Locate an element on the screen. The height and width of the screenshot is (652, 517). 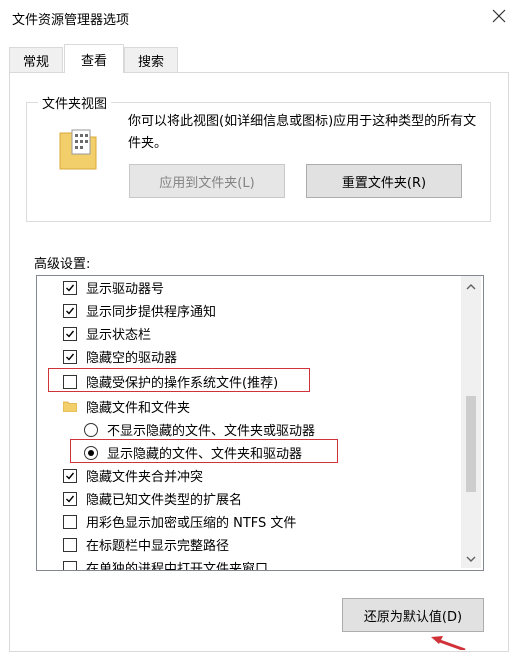
setting-label: 隐藏文件和文件夹 is located at coordinates (138, 408).